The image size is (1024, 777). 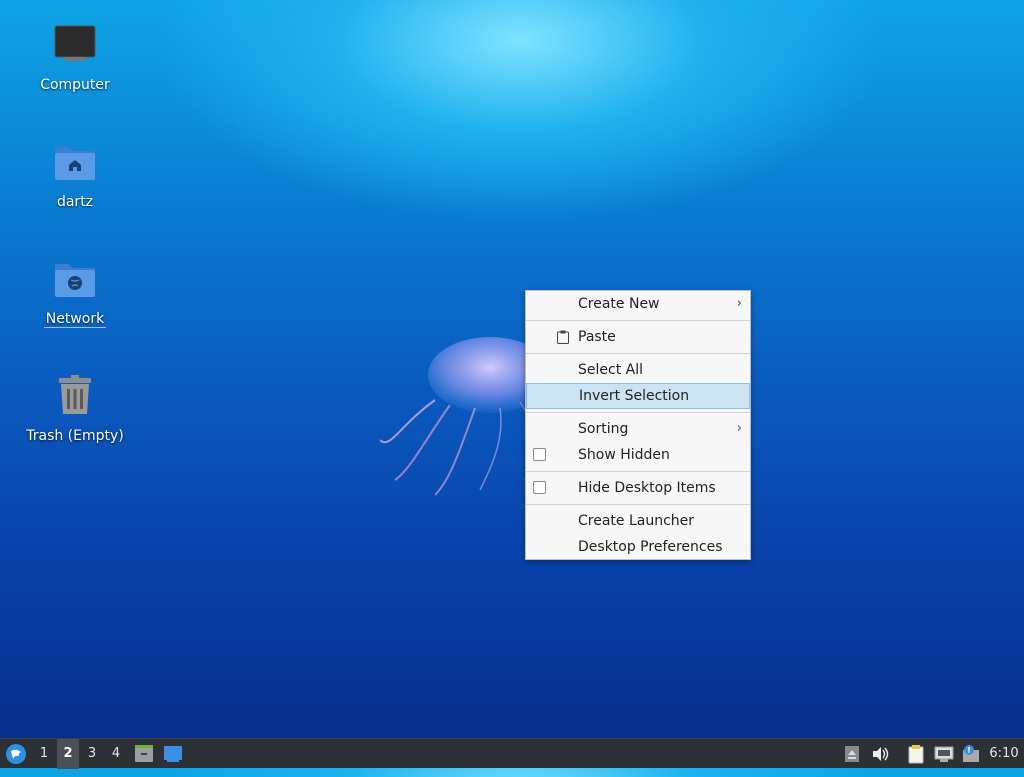 I want to click on desktop-icon-trash: Trash (Empty), so click(x=75, y=408).